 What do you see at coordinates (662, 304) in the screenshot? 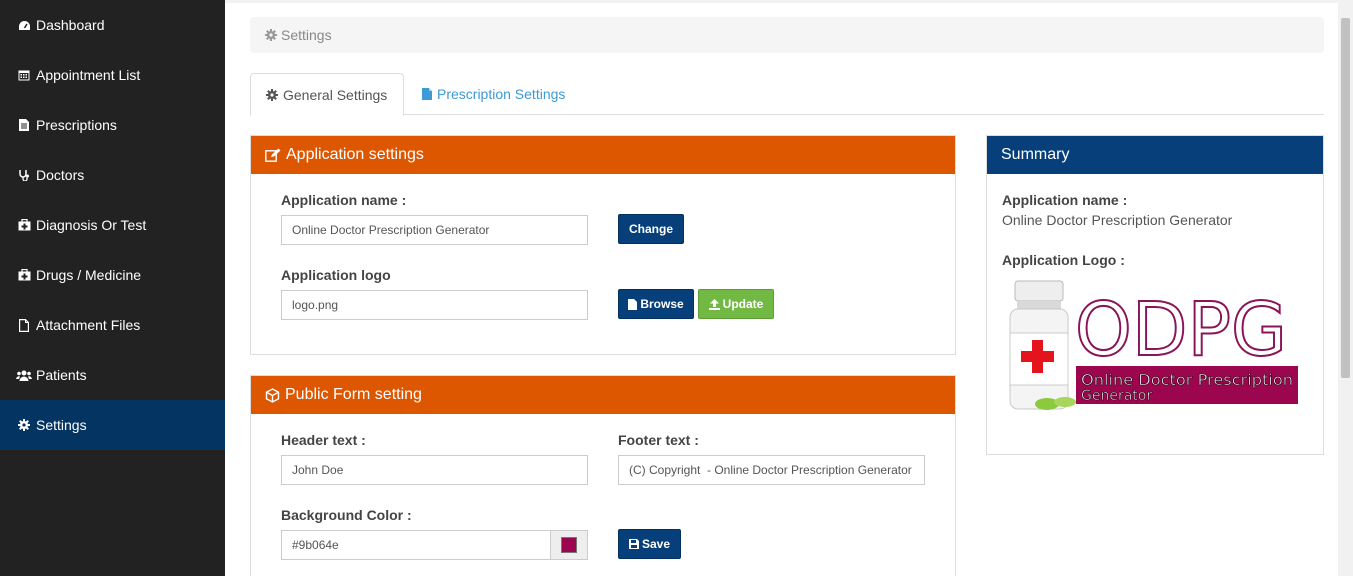
I see `browse-button-label: Browse` at bounding box center [662, 304].